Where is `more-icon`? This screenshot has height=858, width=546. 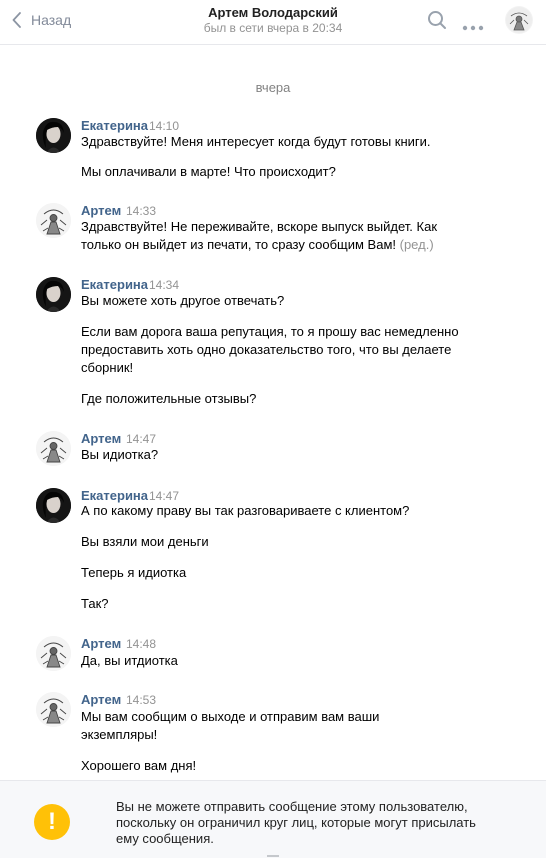 more-icon is located at coordinates (473, 27).